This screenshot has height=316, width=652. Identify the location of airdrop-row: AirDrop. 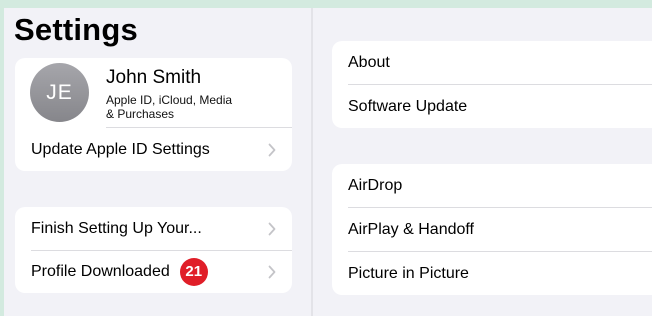
(492, 185).